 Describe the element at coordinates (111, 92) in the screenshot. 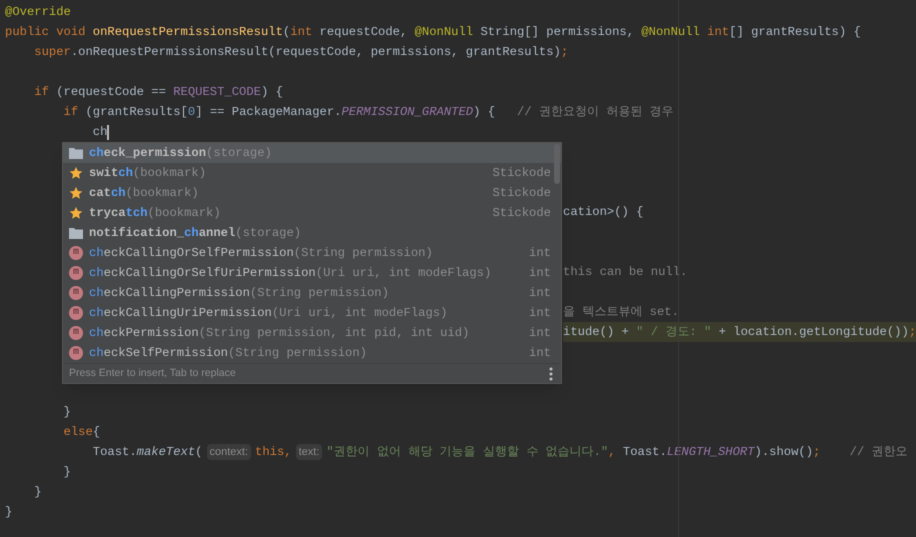

I see `code-token: (requestCode ==` at that location.